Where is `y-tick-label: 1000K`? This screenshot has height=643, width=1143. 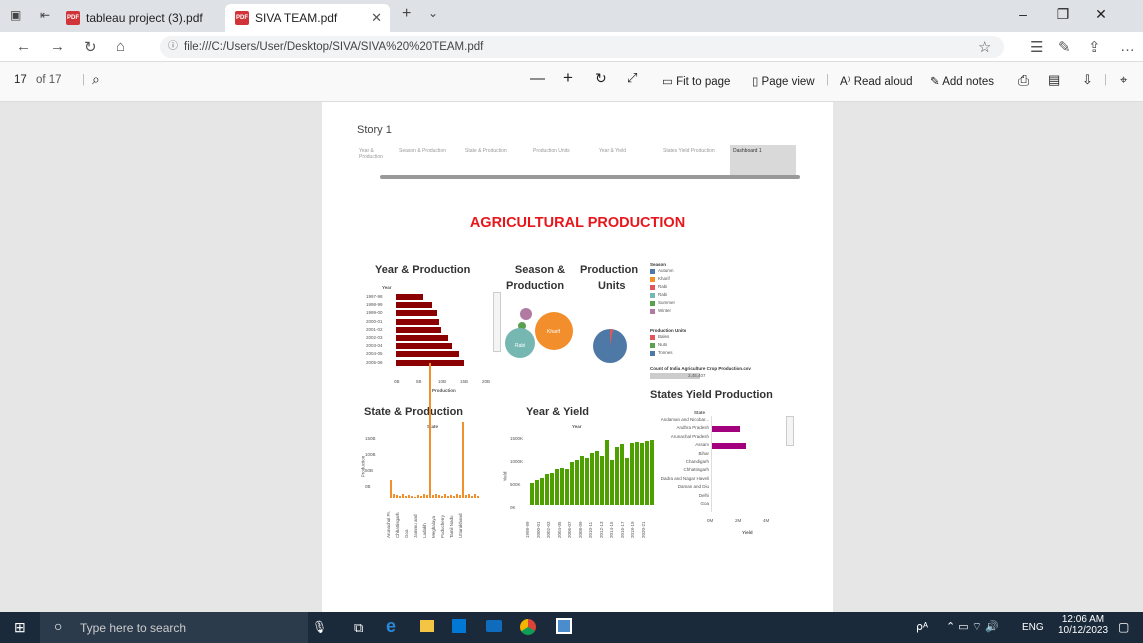 y-tick-label: 1000K is located at coordinates (517, 461).